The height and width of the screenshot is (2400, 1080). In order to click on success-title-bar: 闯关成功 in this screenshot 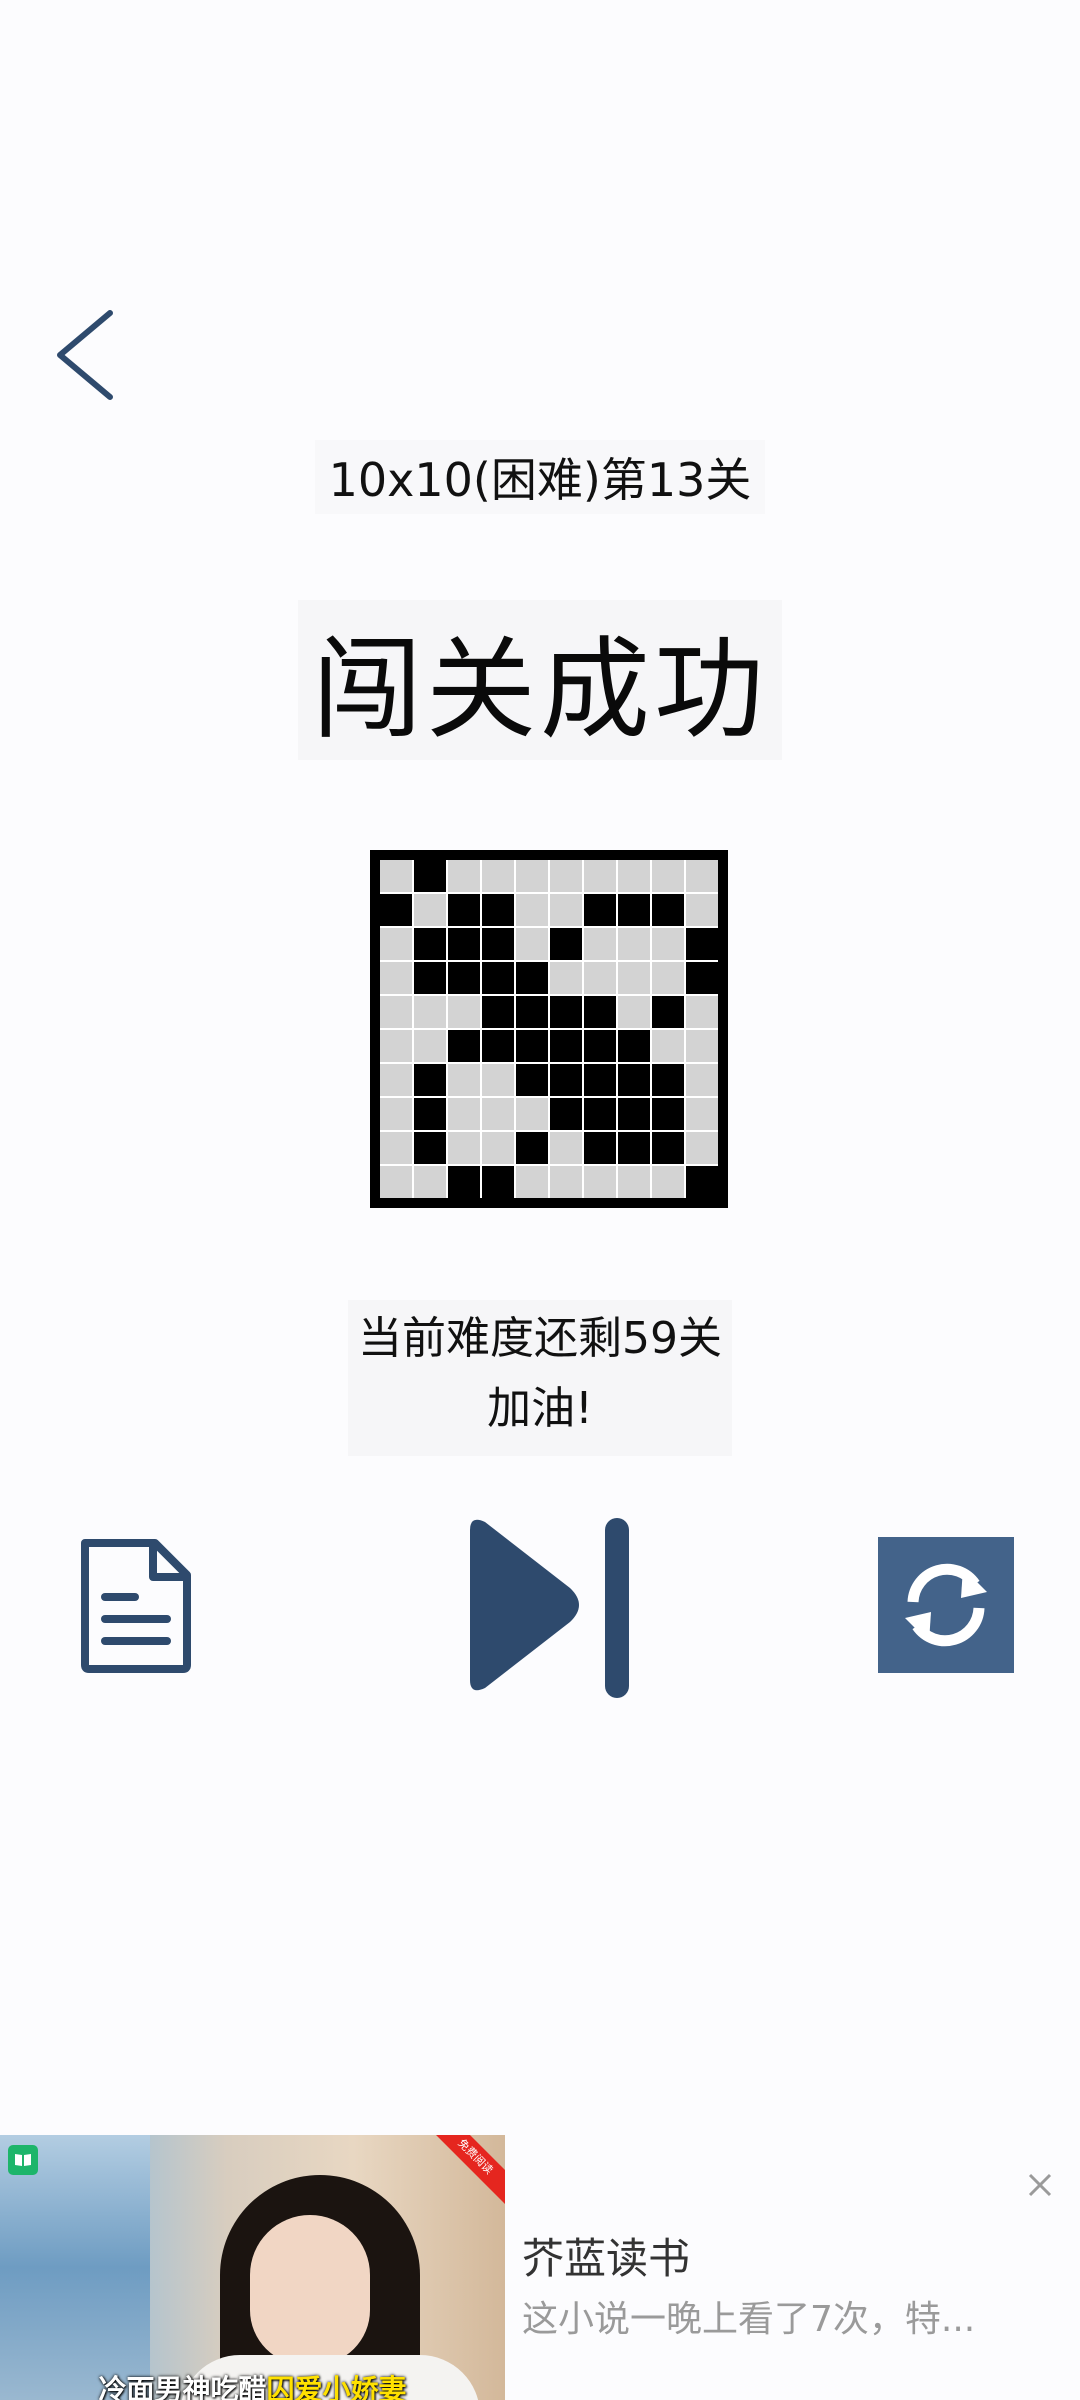, I will do `click(540, 680)`.